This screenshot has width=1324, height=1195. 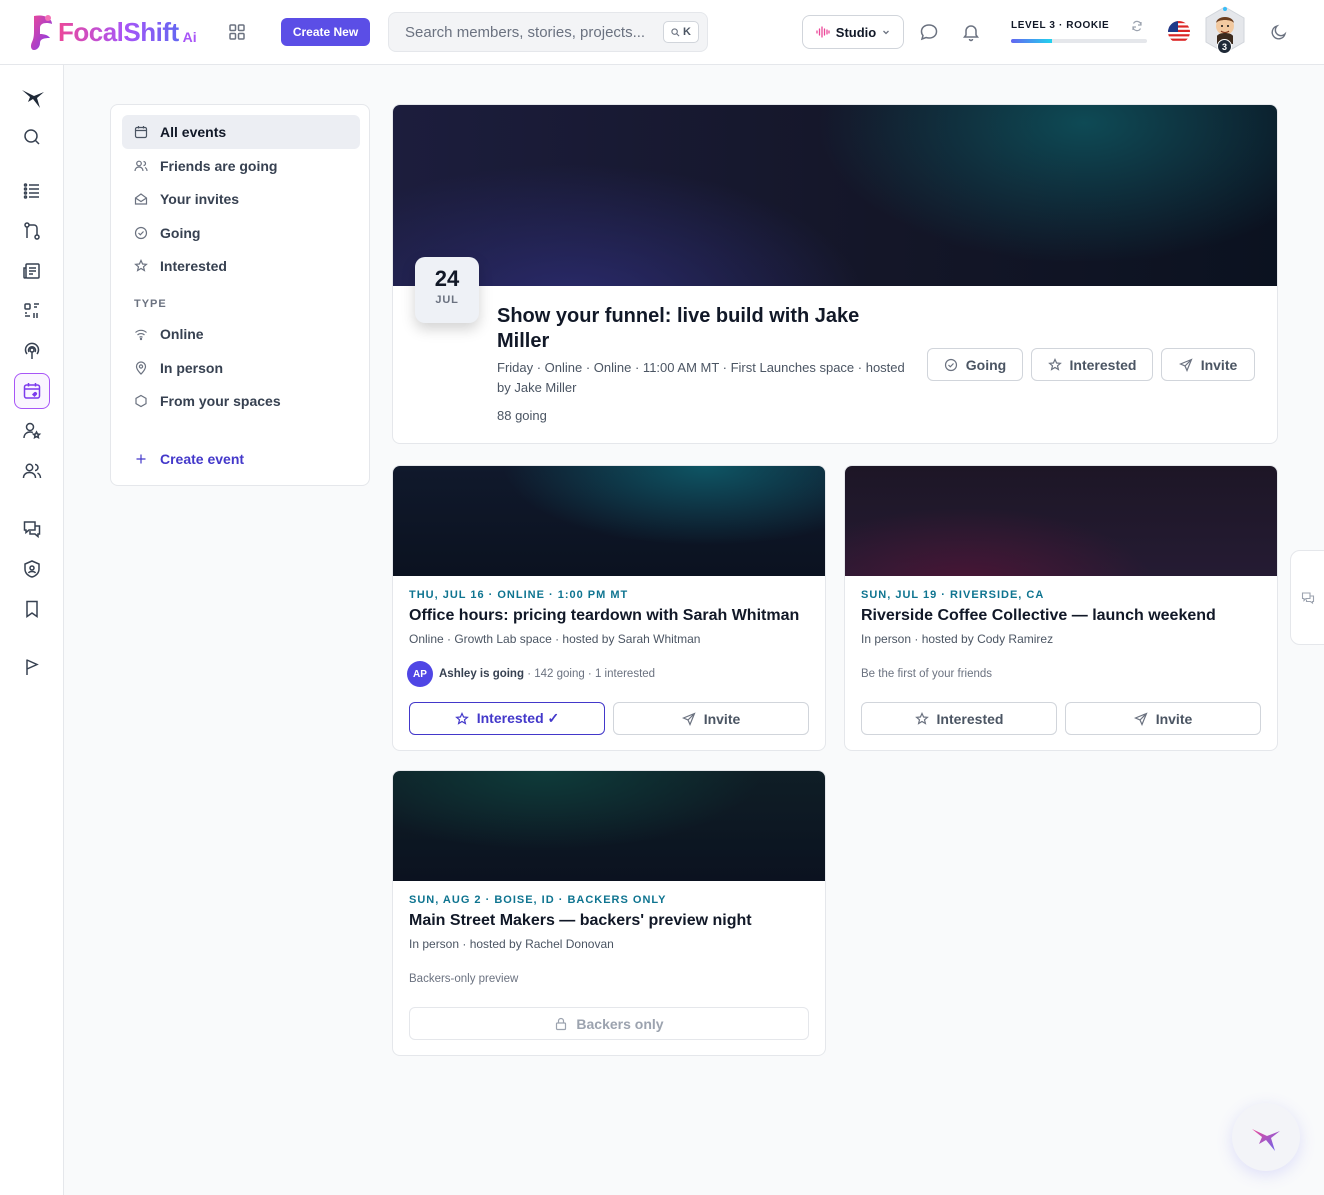 What do you see at coordinates (609, 1023) in the screenshot?
I see `backers-only-button: Backers only` at bounding box center [609, 1023].